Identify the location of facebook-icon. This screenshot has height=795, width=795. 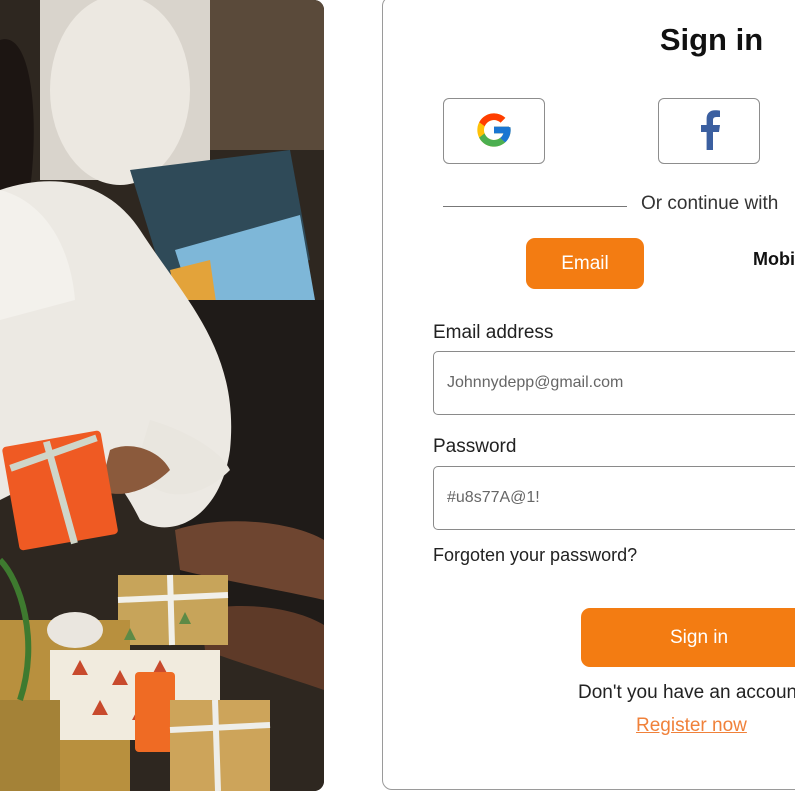
(709, 131).